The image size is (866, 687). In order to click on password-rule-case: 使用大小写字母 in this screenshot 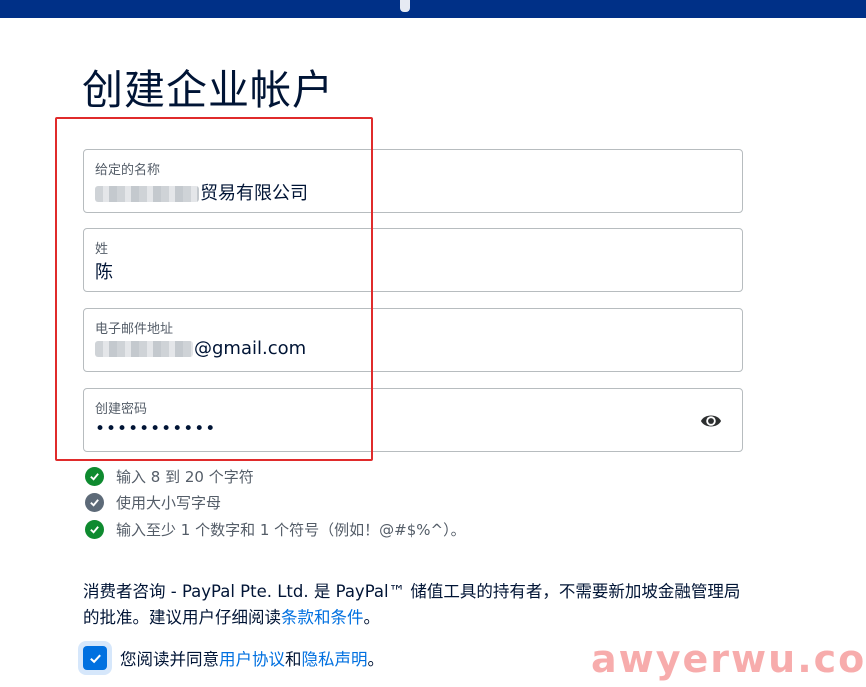, I will do `click(153, 502)`.